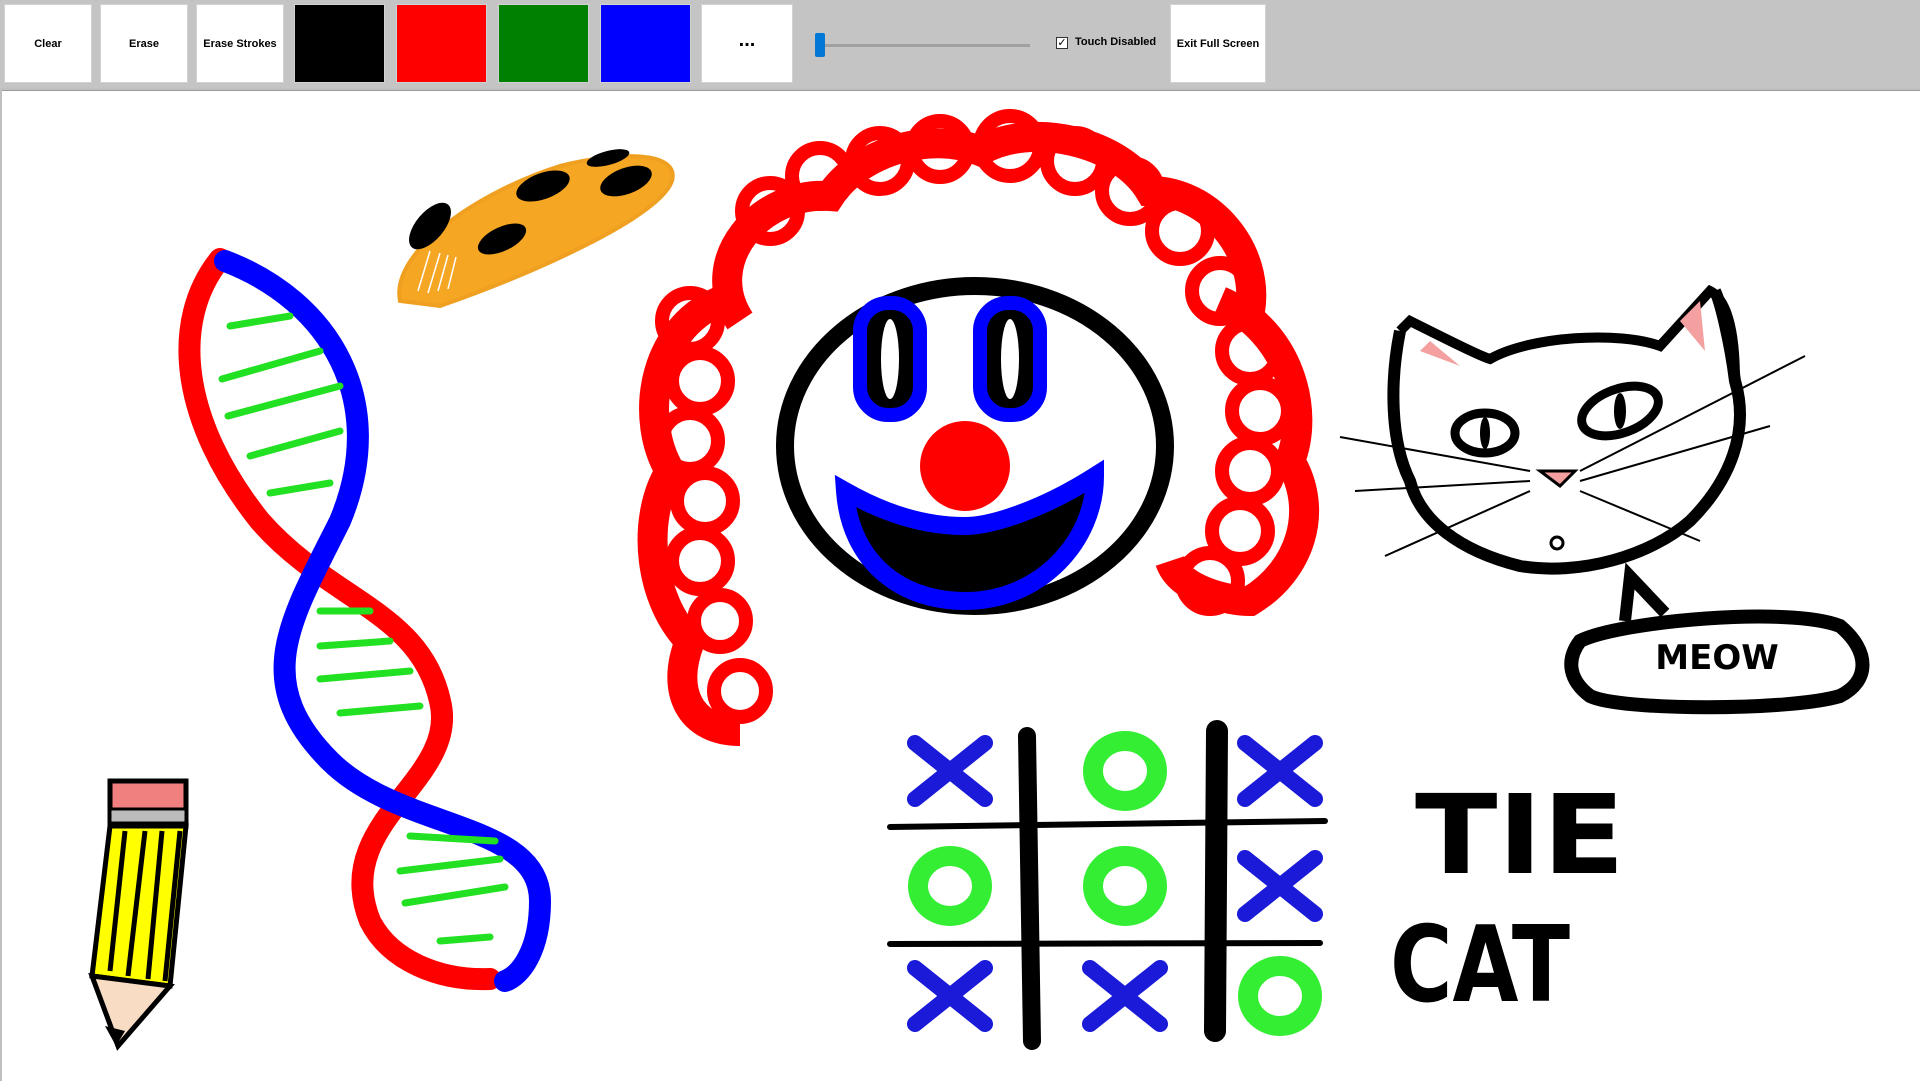  I want to click on tic-tac-toe-drawing, so click(1107, 885).